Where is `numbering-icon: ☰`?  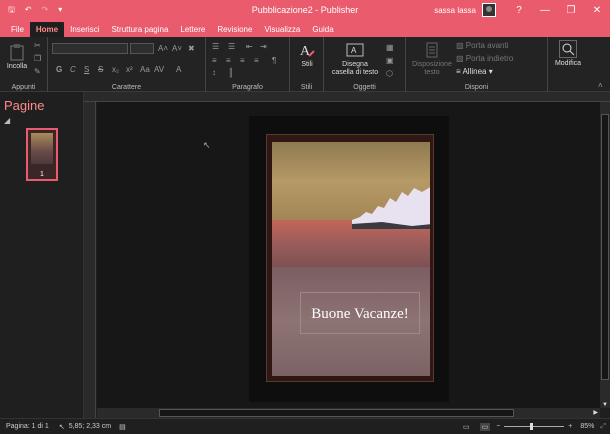
numbering-icon: ☰ is located at coordinates (231, 46).